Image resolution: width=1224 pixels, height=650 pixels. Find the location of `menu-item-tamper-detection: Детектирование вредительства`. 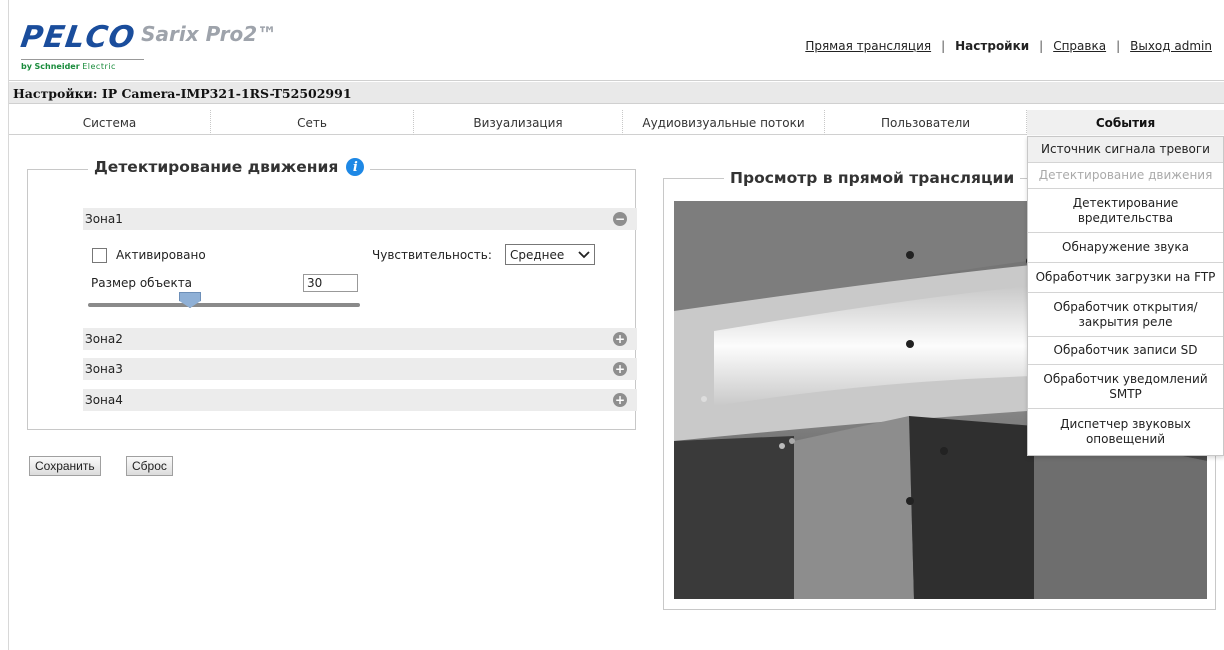

menu-item-tamper-detection: Детектирование вредительства is located at coordinates (1125, 211).